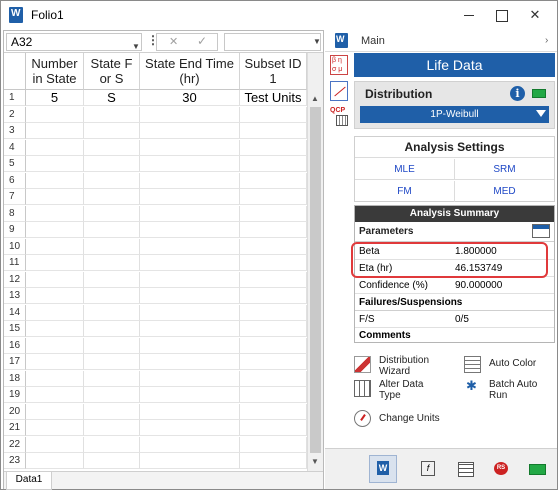  I want to click on grid-cell: 30, so click(190, 98).